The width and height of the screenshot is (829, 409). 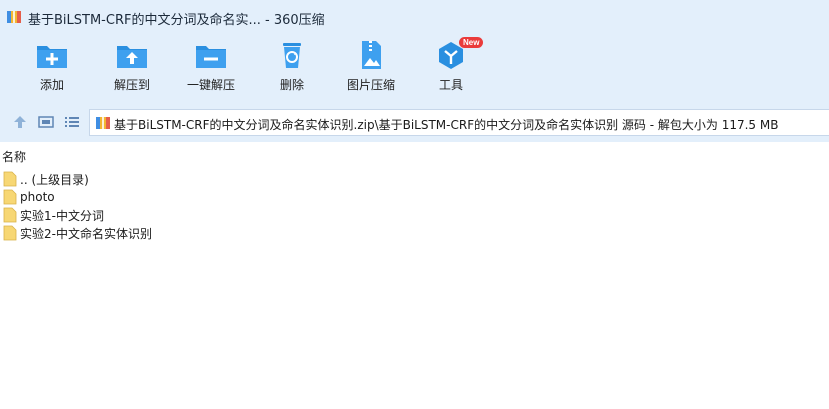 I want to click on delete-button: 删除, so click(x=292, y=70).